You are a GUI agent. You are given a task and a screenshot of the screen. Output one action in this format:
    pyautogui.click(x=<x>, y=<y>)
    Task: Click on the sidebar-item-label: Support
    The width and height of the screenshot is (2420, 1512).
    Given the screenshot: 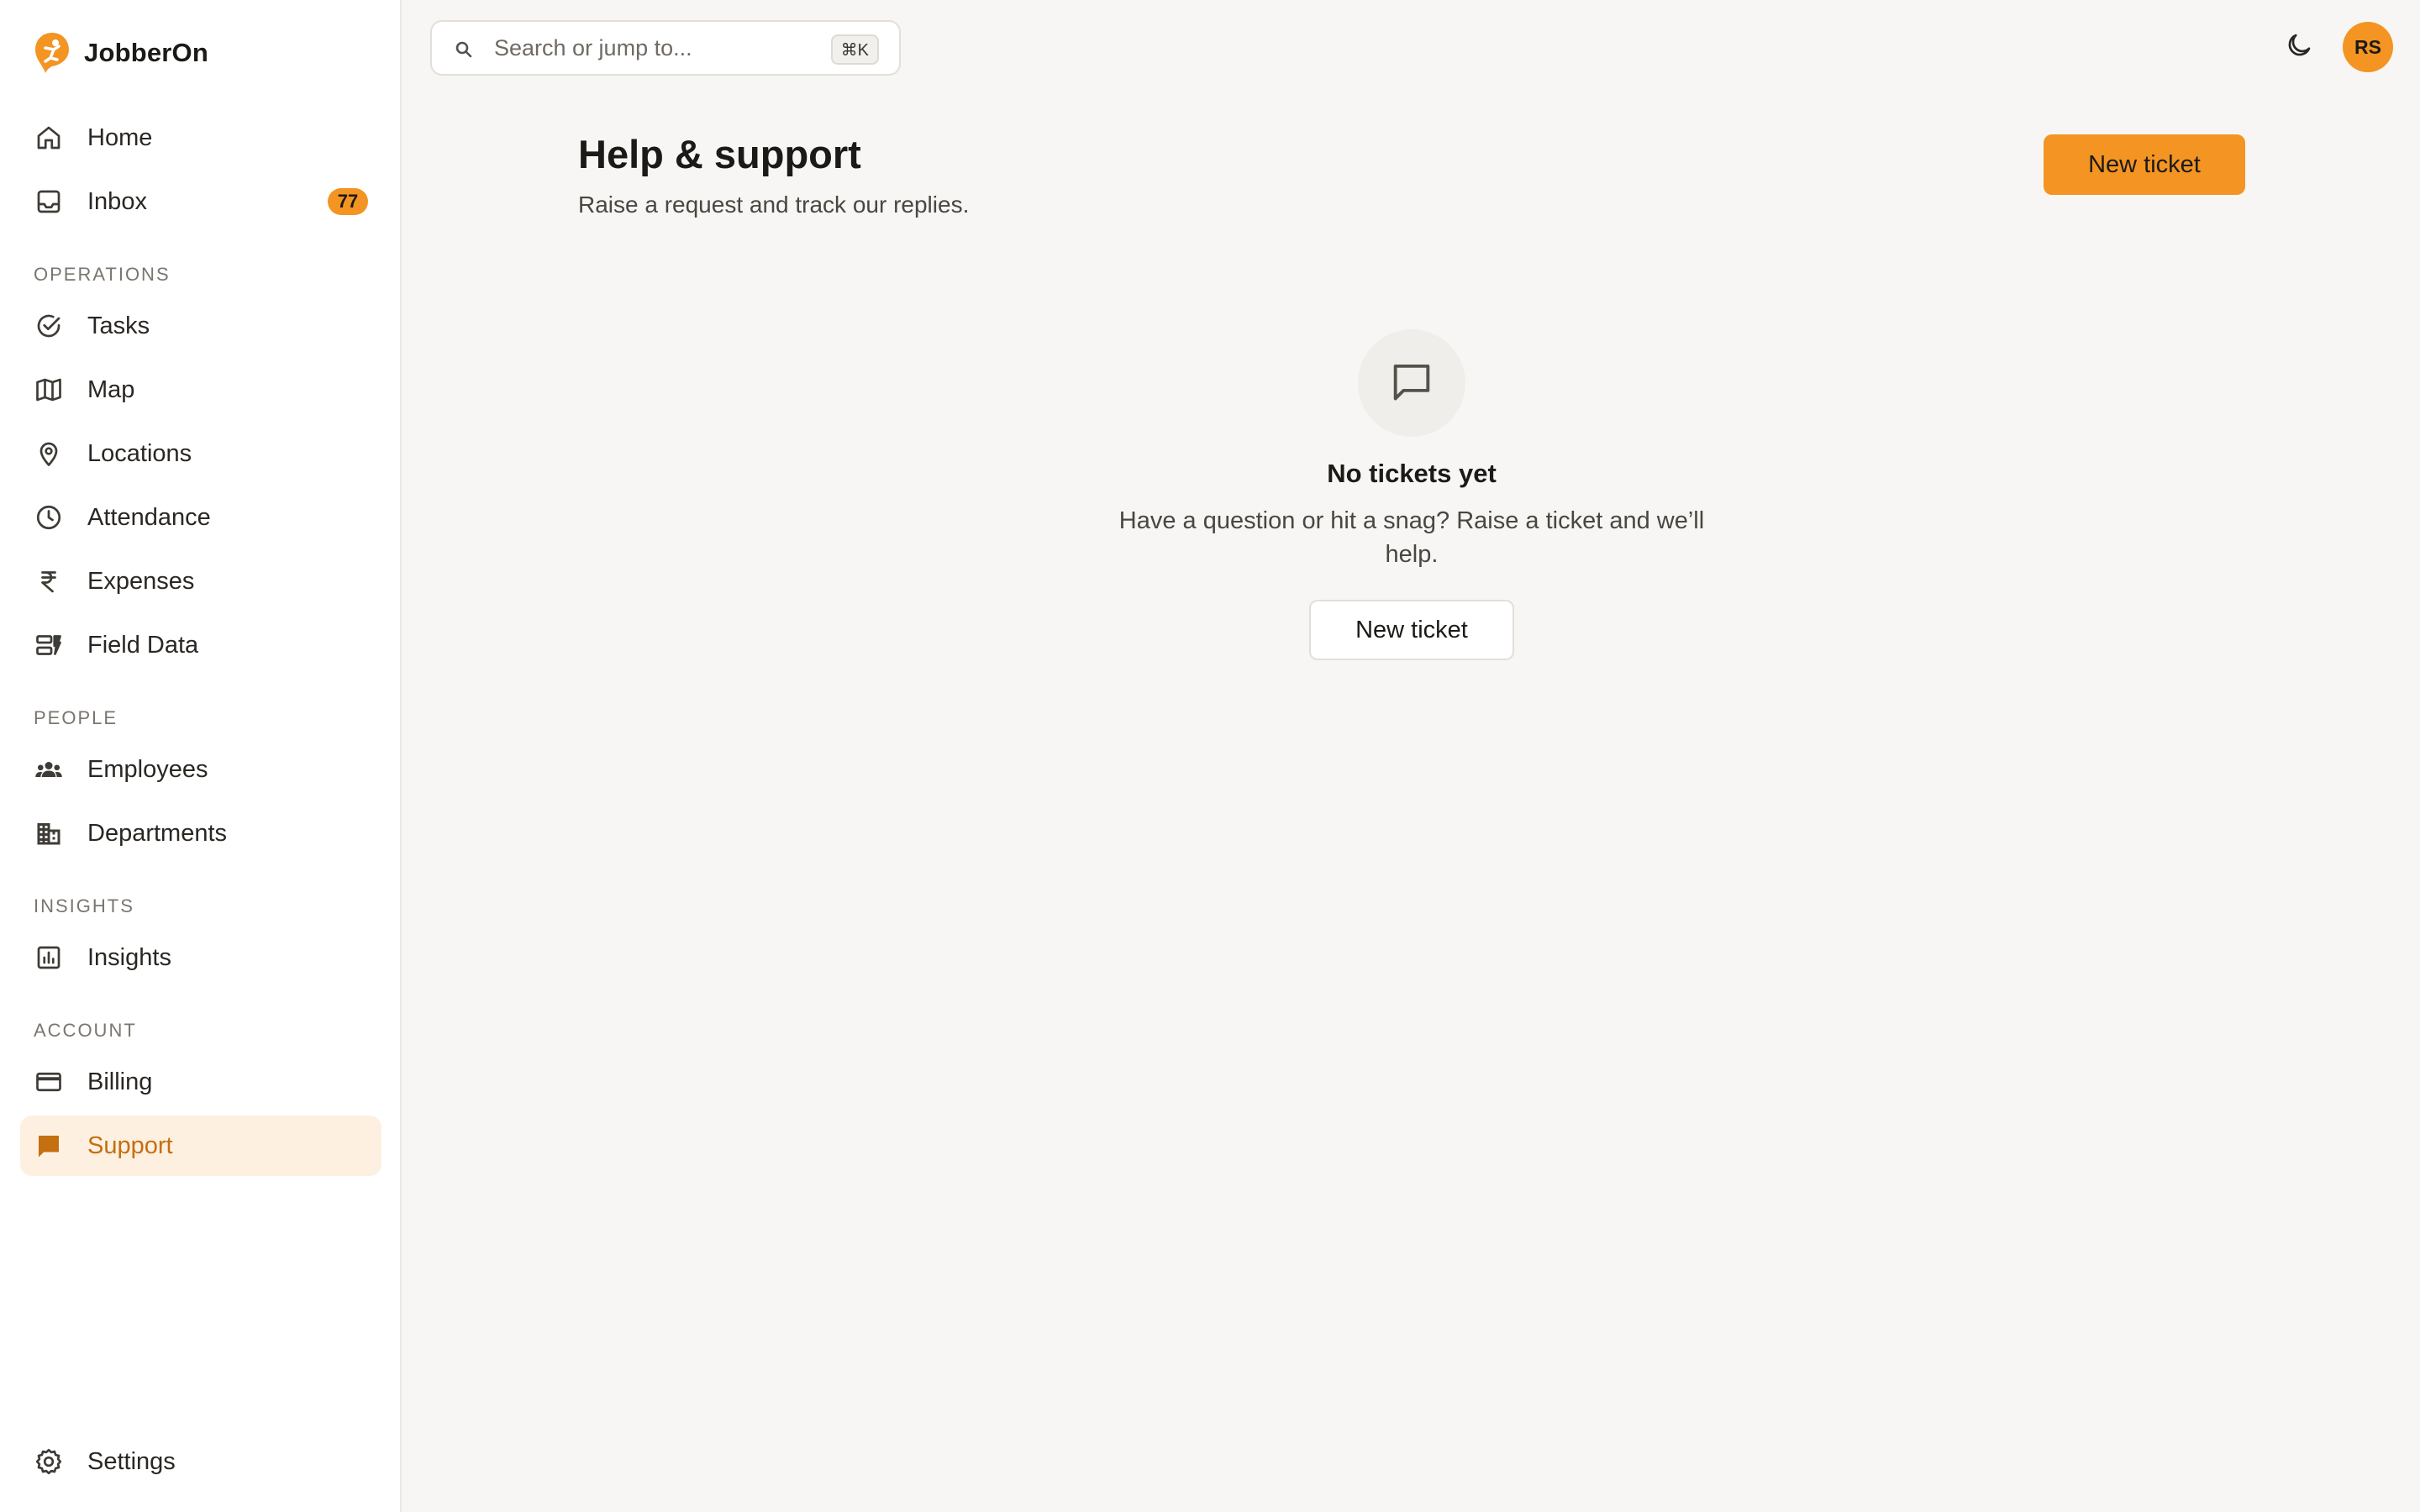 What is the action you would take?
    pyautogui.click(x=130, y=1145)
    